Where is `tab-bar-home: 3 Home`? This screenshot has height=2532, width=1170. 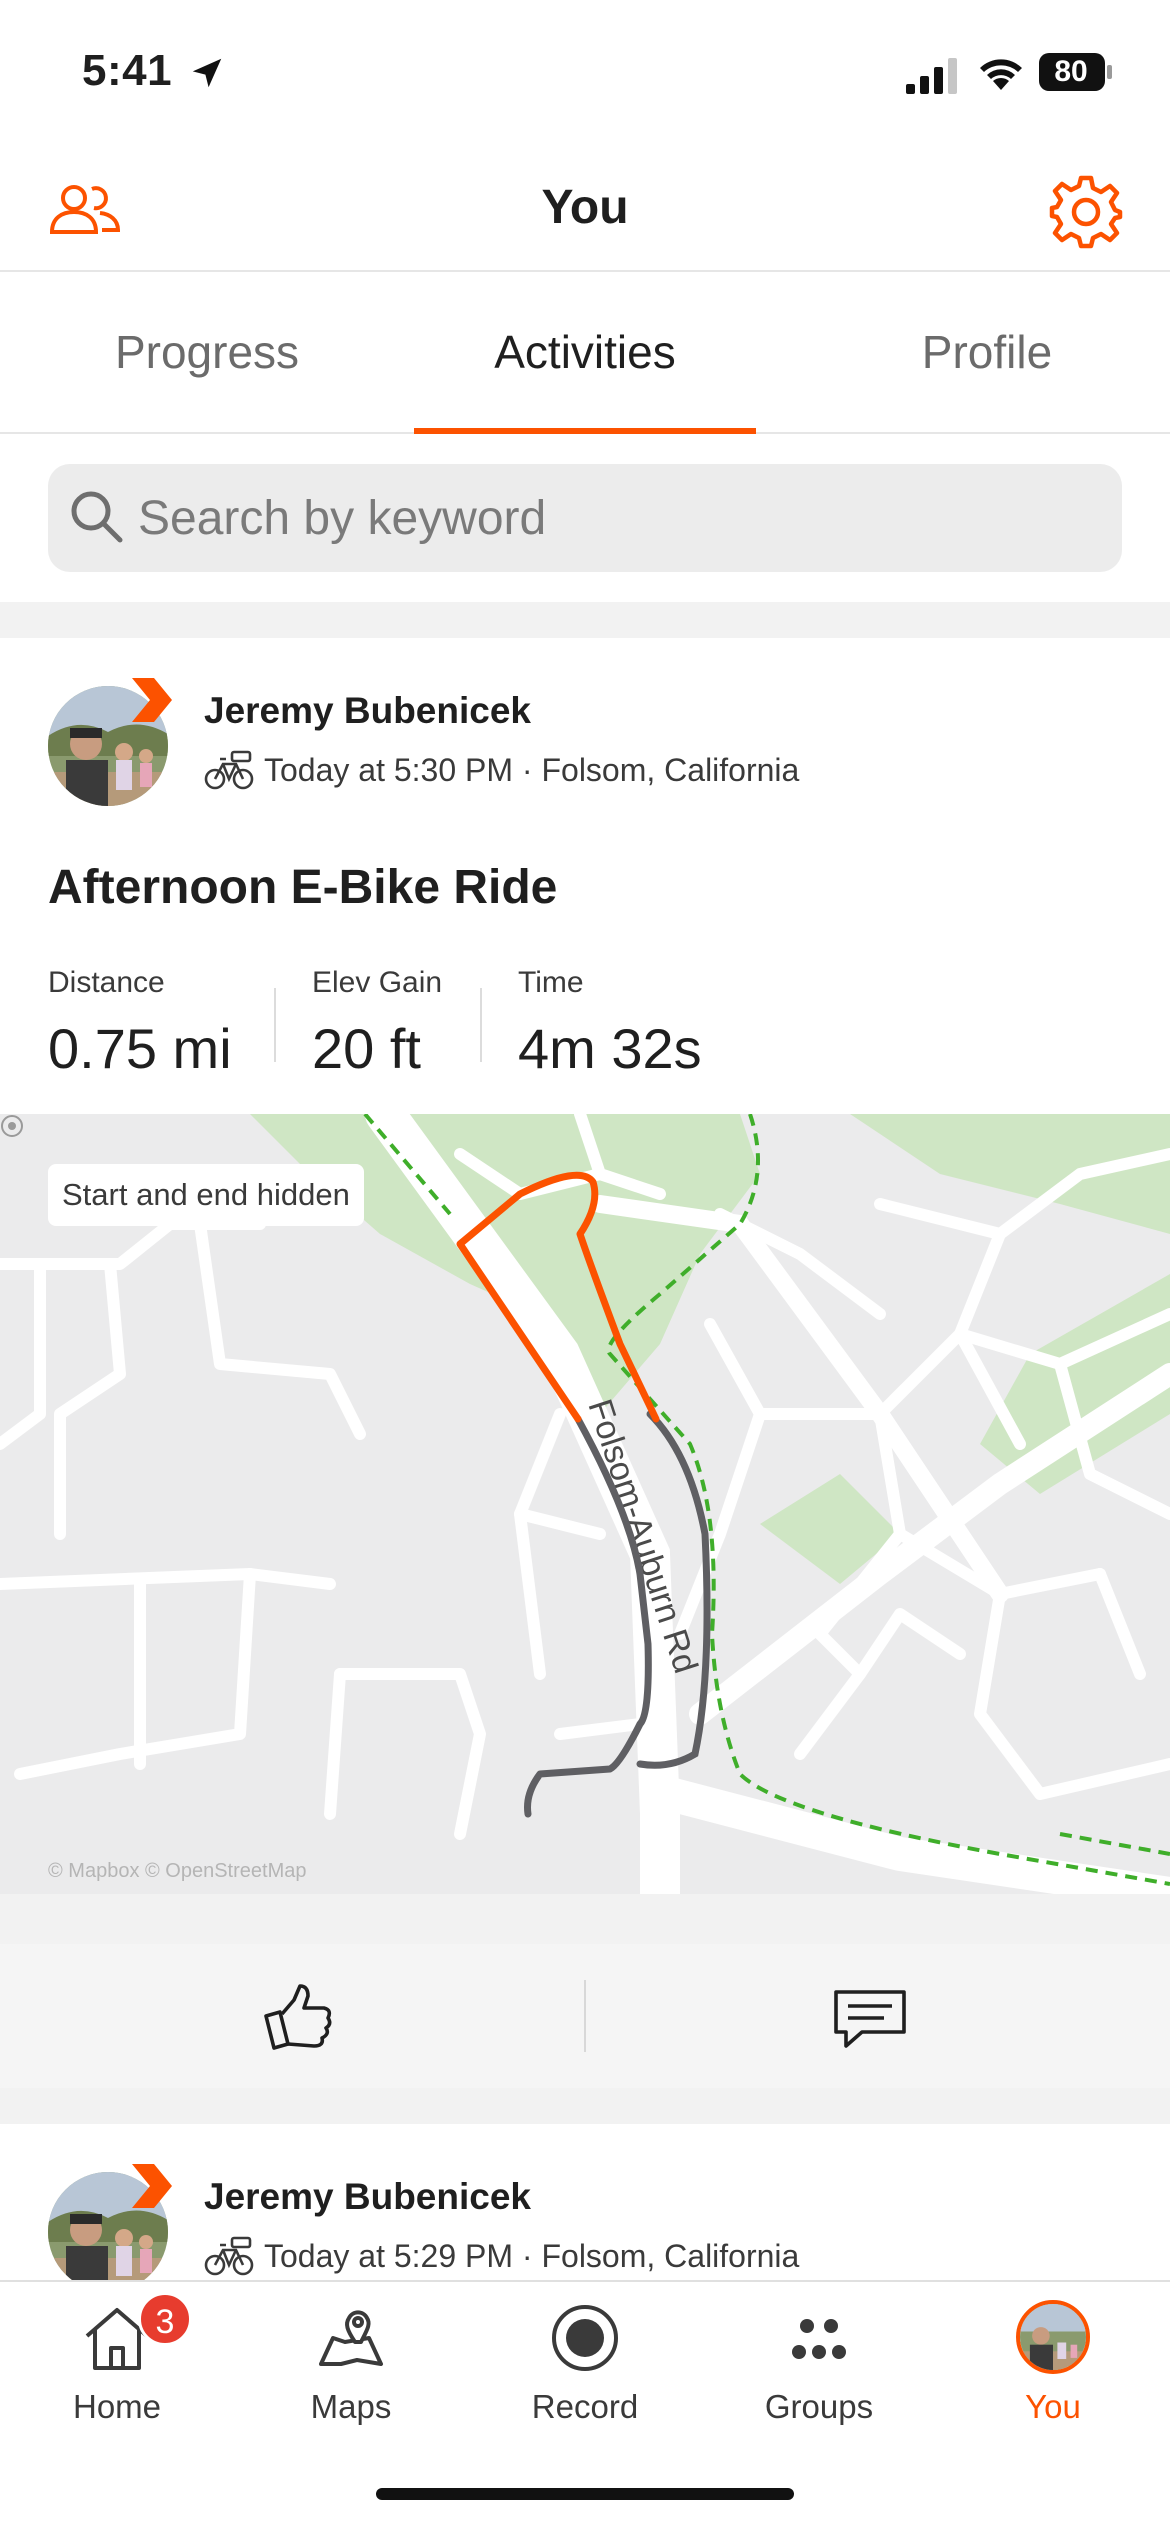
tab-bar-home: 3 Home is located at coordinates (117, 2362).